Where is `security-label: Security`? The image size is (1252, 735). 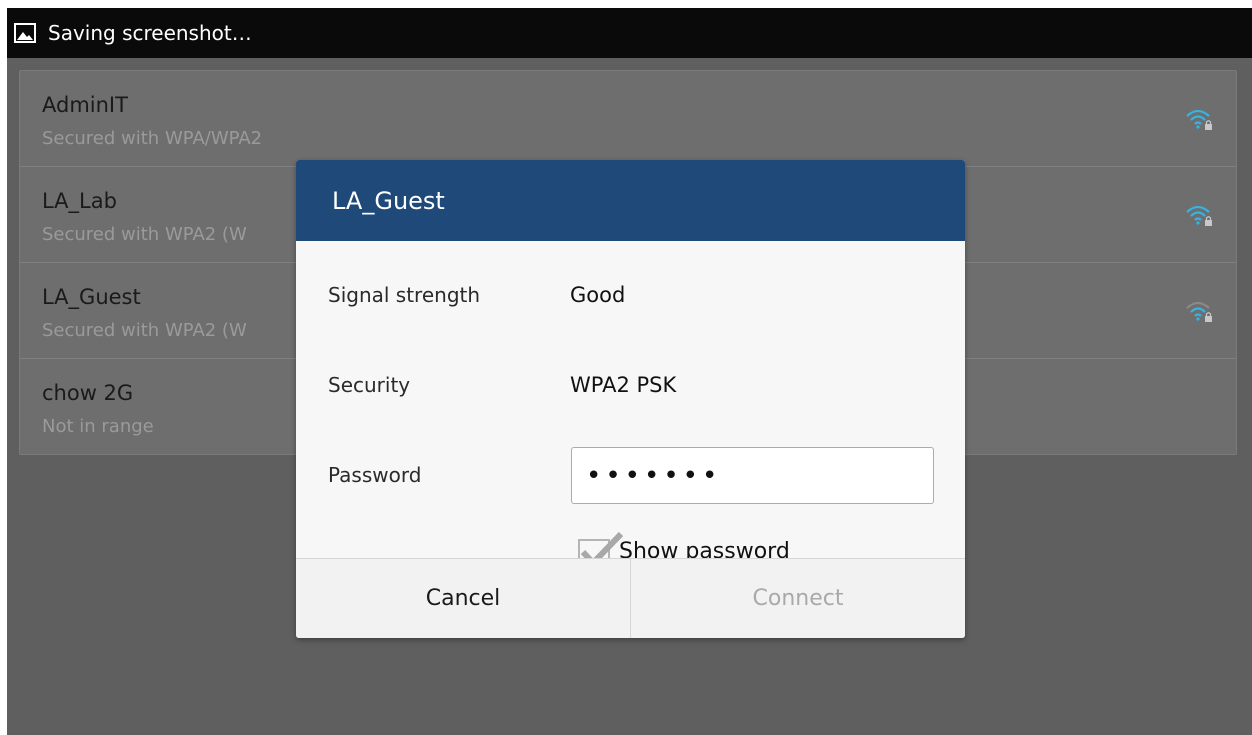 security-label: Security is located at coordinates (369, 385).